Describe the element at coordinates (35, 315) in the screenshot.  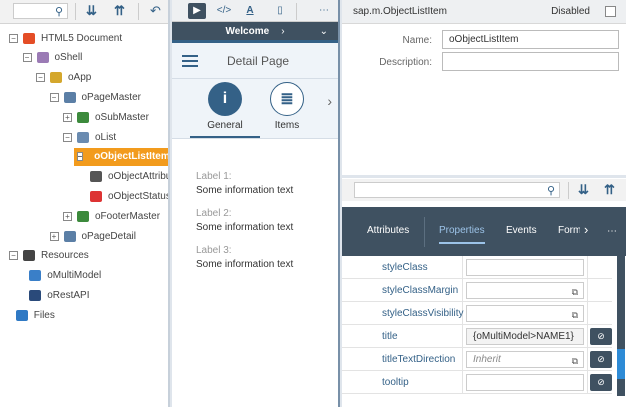
I see `tree-node: Files` at that location.